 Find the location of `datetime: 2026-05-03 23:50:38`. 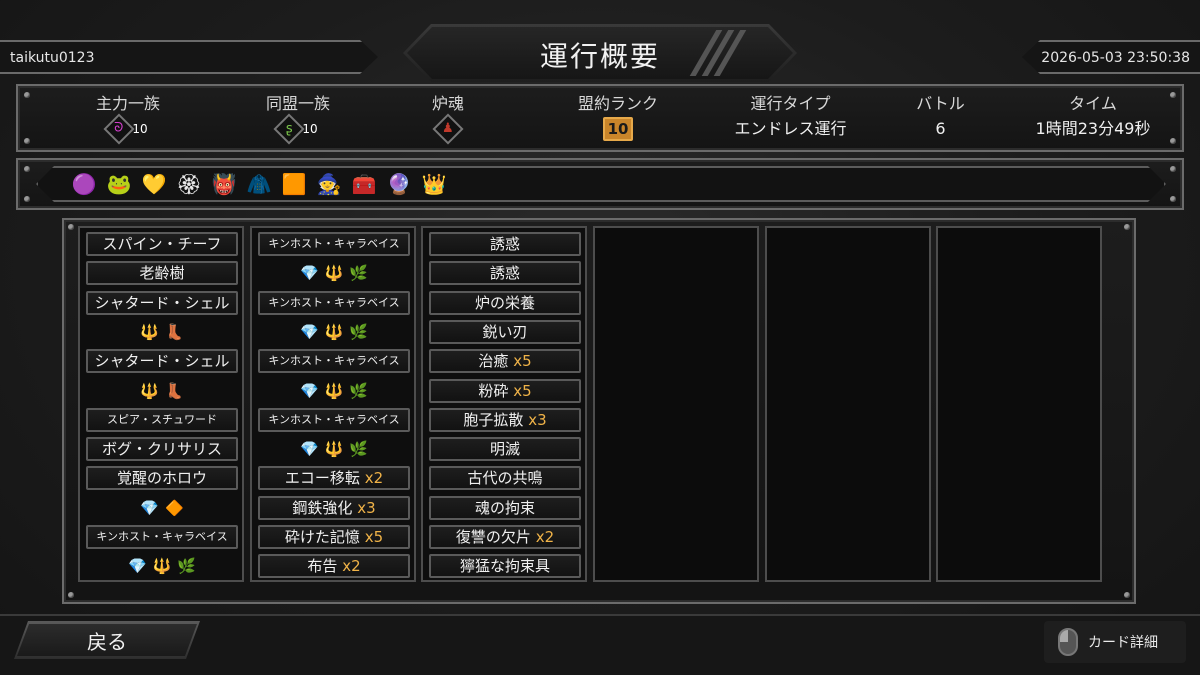

datetime: 2026-05-03 23:50:38 is located at coordinates (1115, 58).